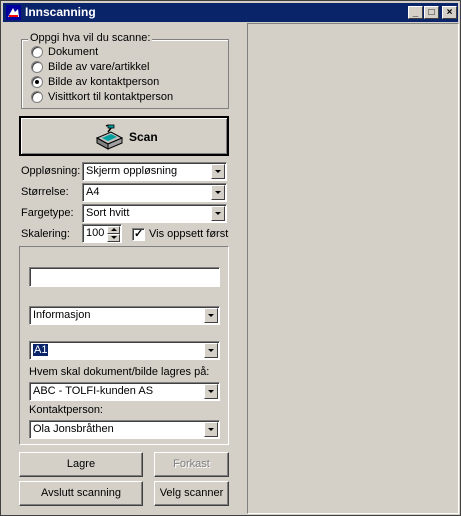 Image resolution: width=461 pixels, height=516 pixels. I want to click on contact-label: Kontaktperson:, so click(66, 410).